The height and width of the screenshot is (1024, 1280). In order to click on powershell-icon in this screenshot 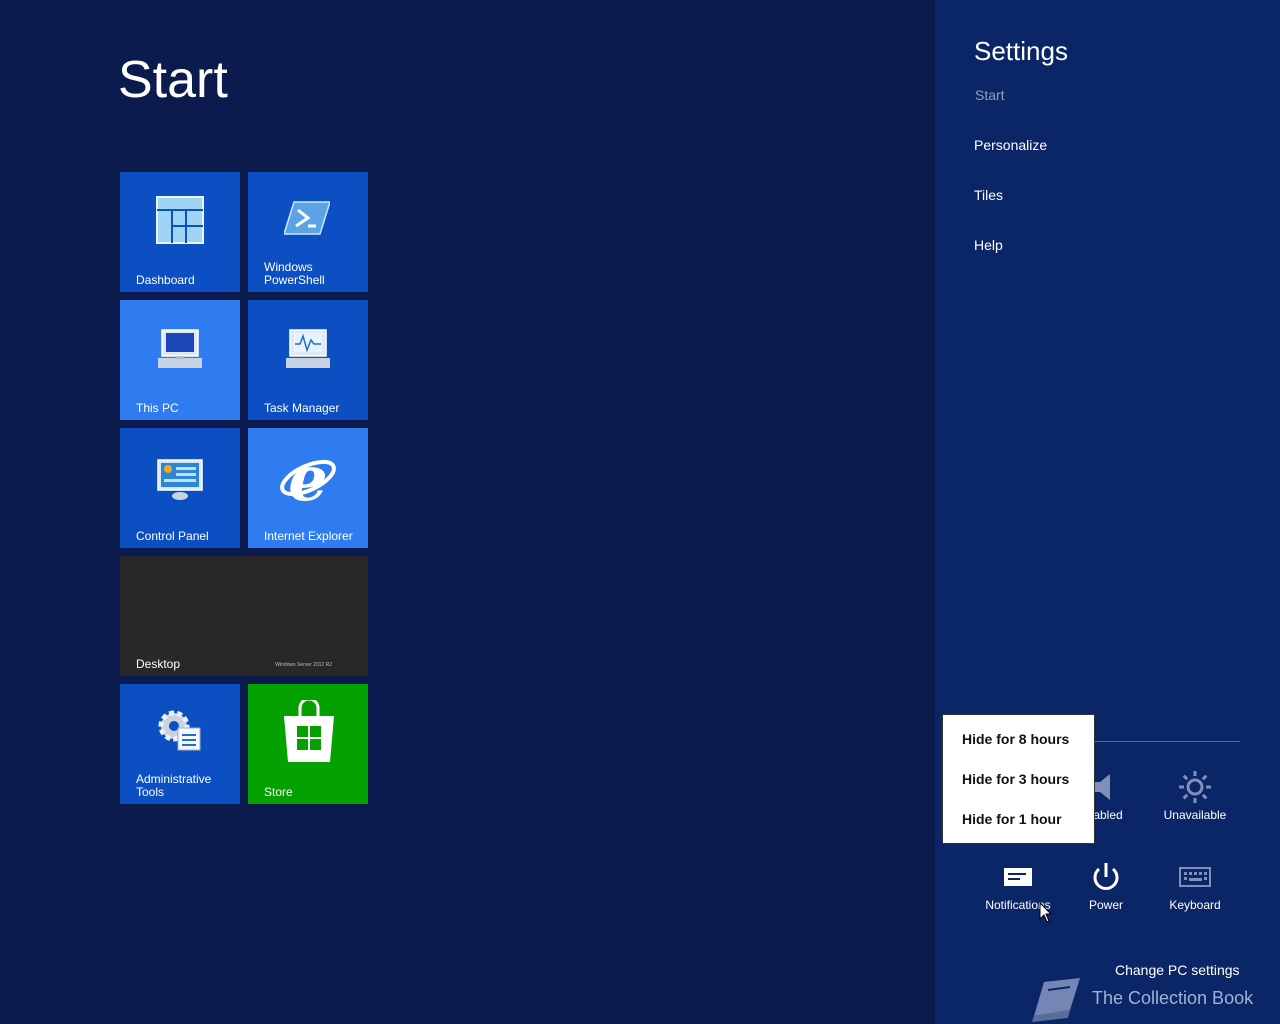, I will do `click(307, 218)`.